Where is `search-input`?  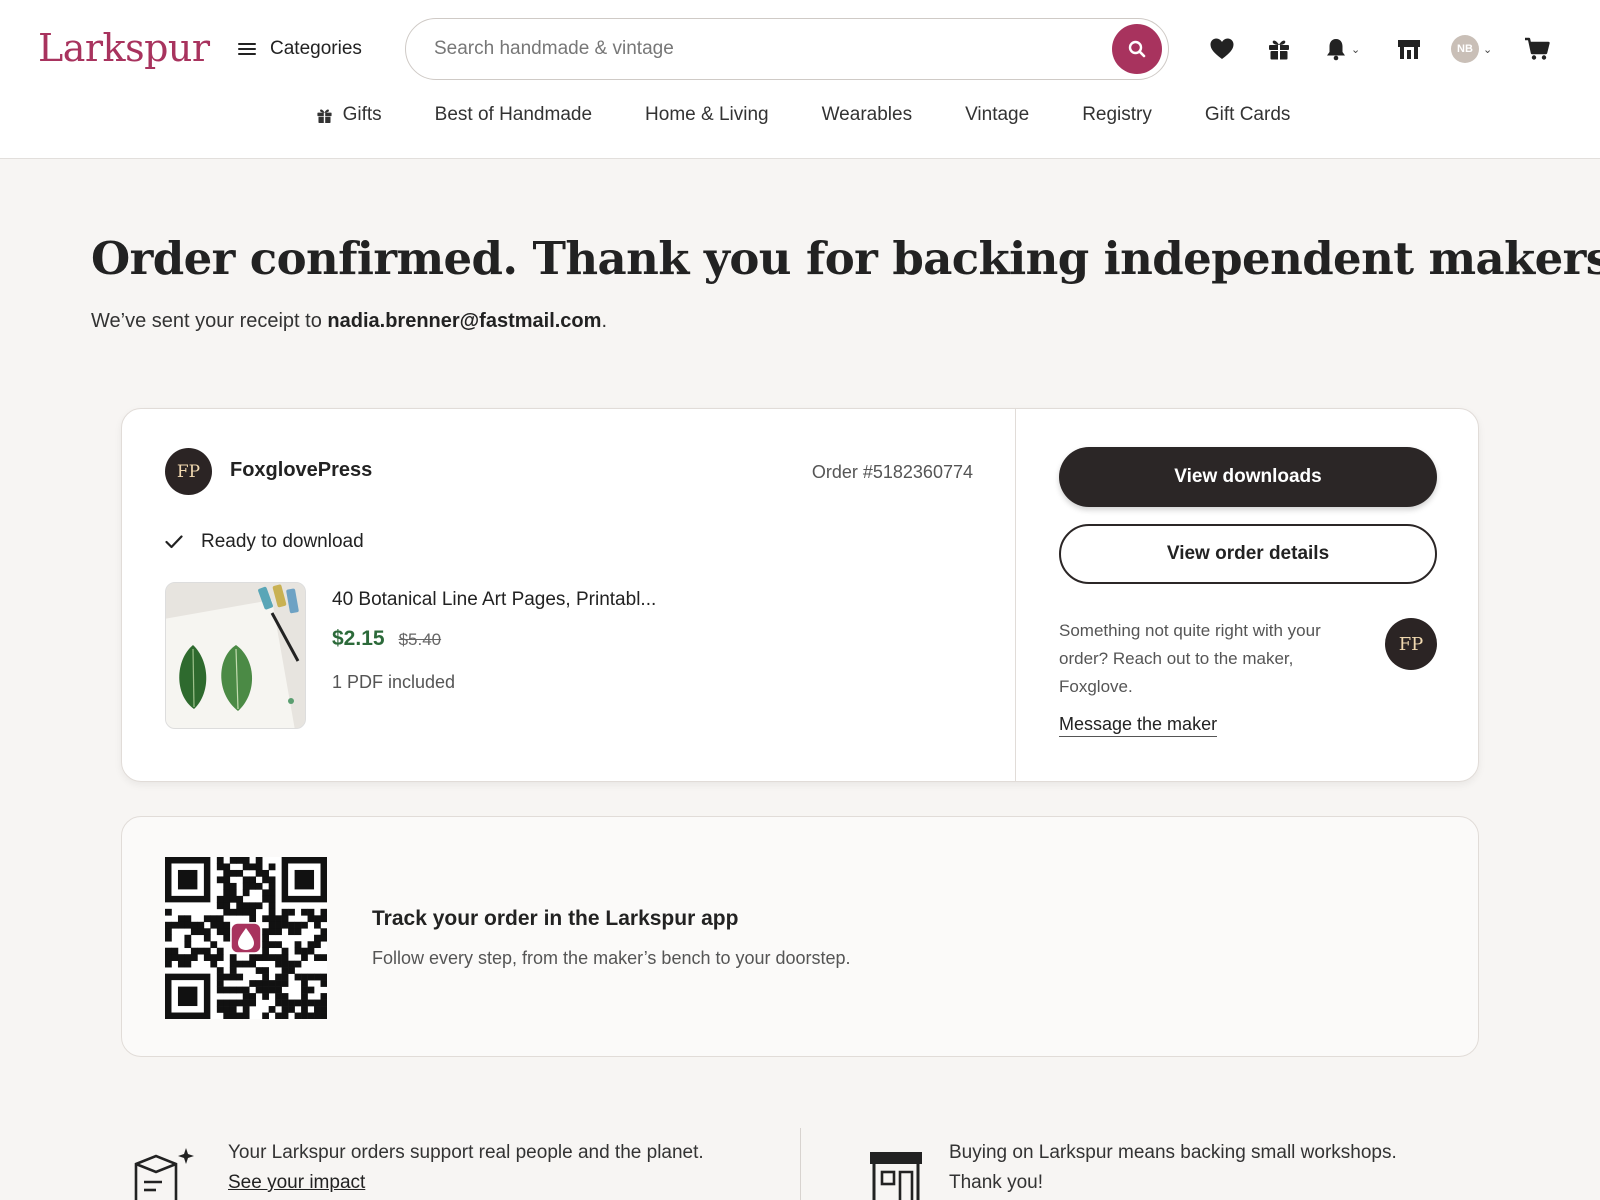 search-input is located at coordinates (754, 49).